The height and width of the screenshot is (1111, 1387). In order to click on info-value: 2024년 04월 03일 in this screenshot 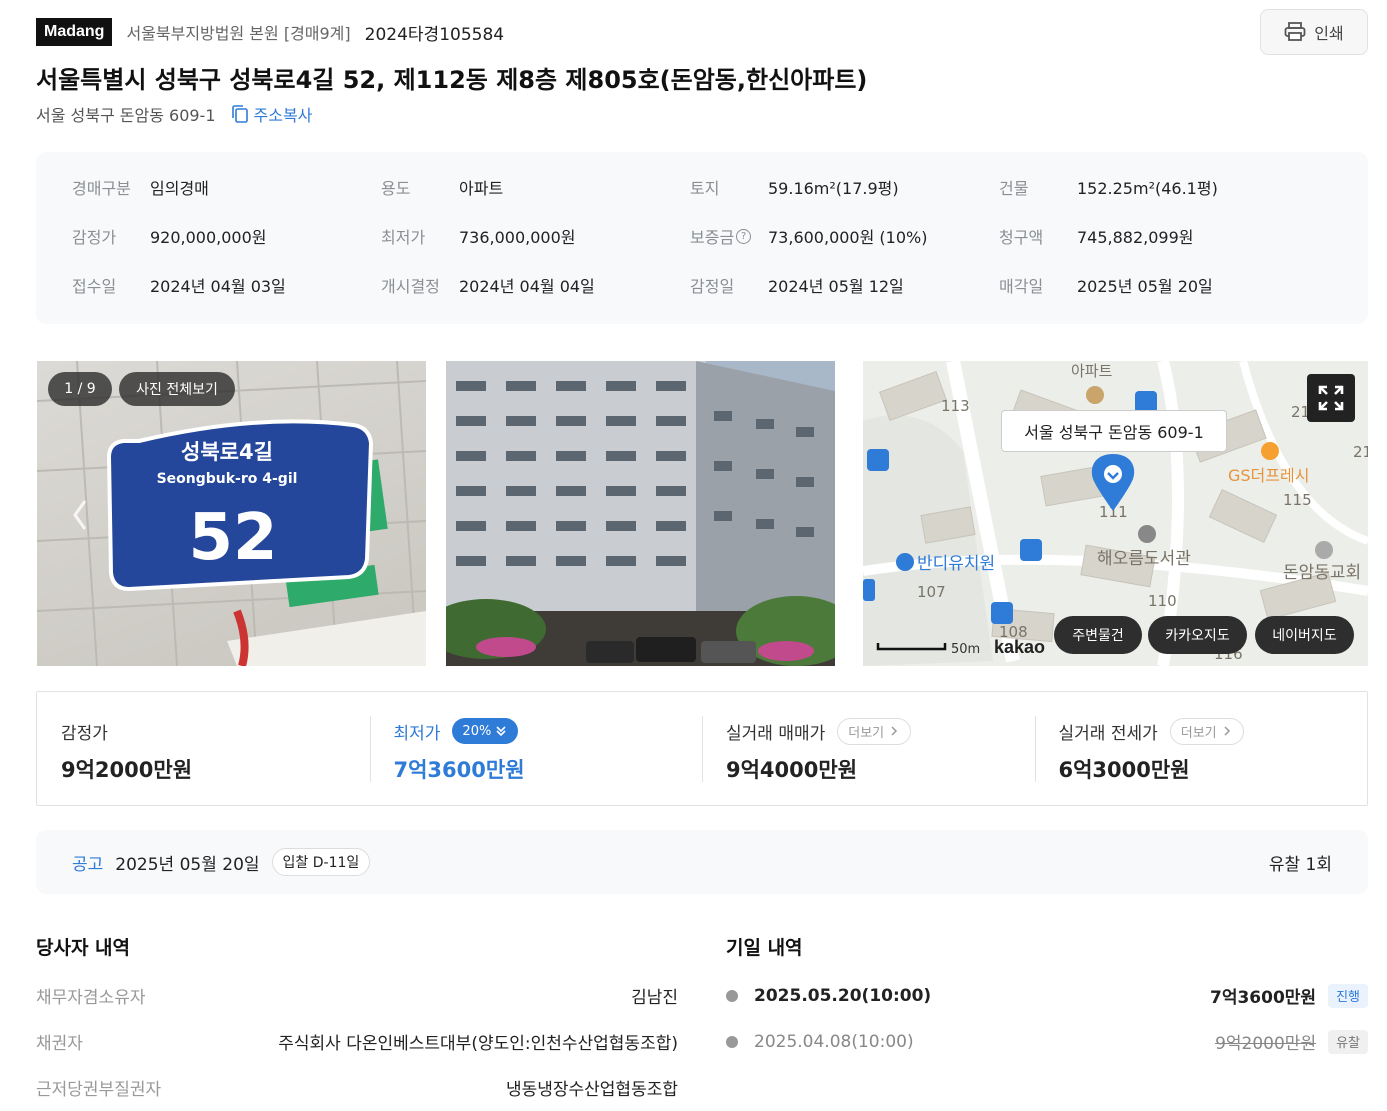, I will do `click(218, 286)`.